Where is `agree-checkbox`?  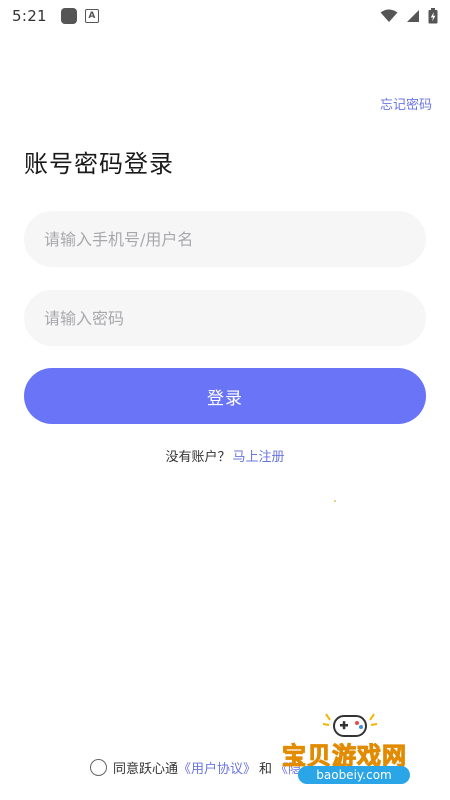
agree-checkbox is located at coordinates (98, 767).